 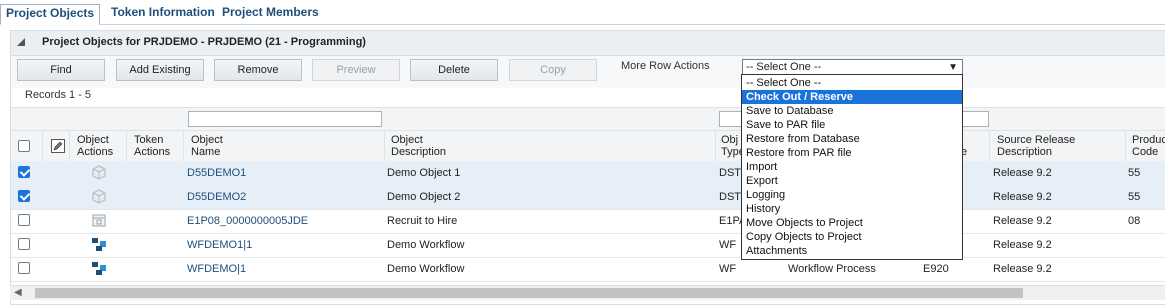 I want to click on table-row: WFDEMO1|1 Demo Workflow WF Release 9.2, so click(x=588, y=245).